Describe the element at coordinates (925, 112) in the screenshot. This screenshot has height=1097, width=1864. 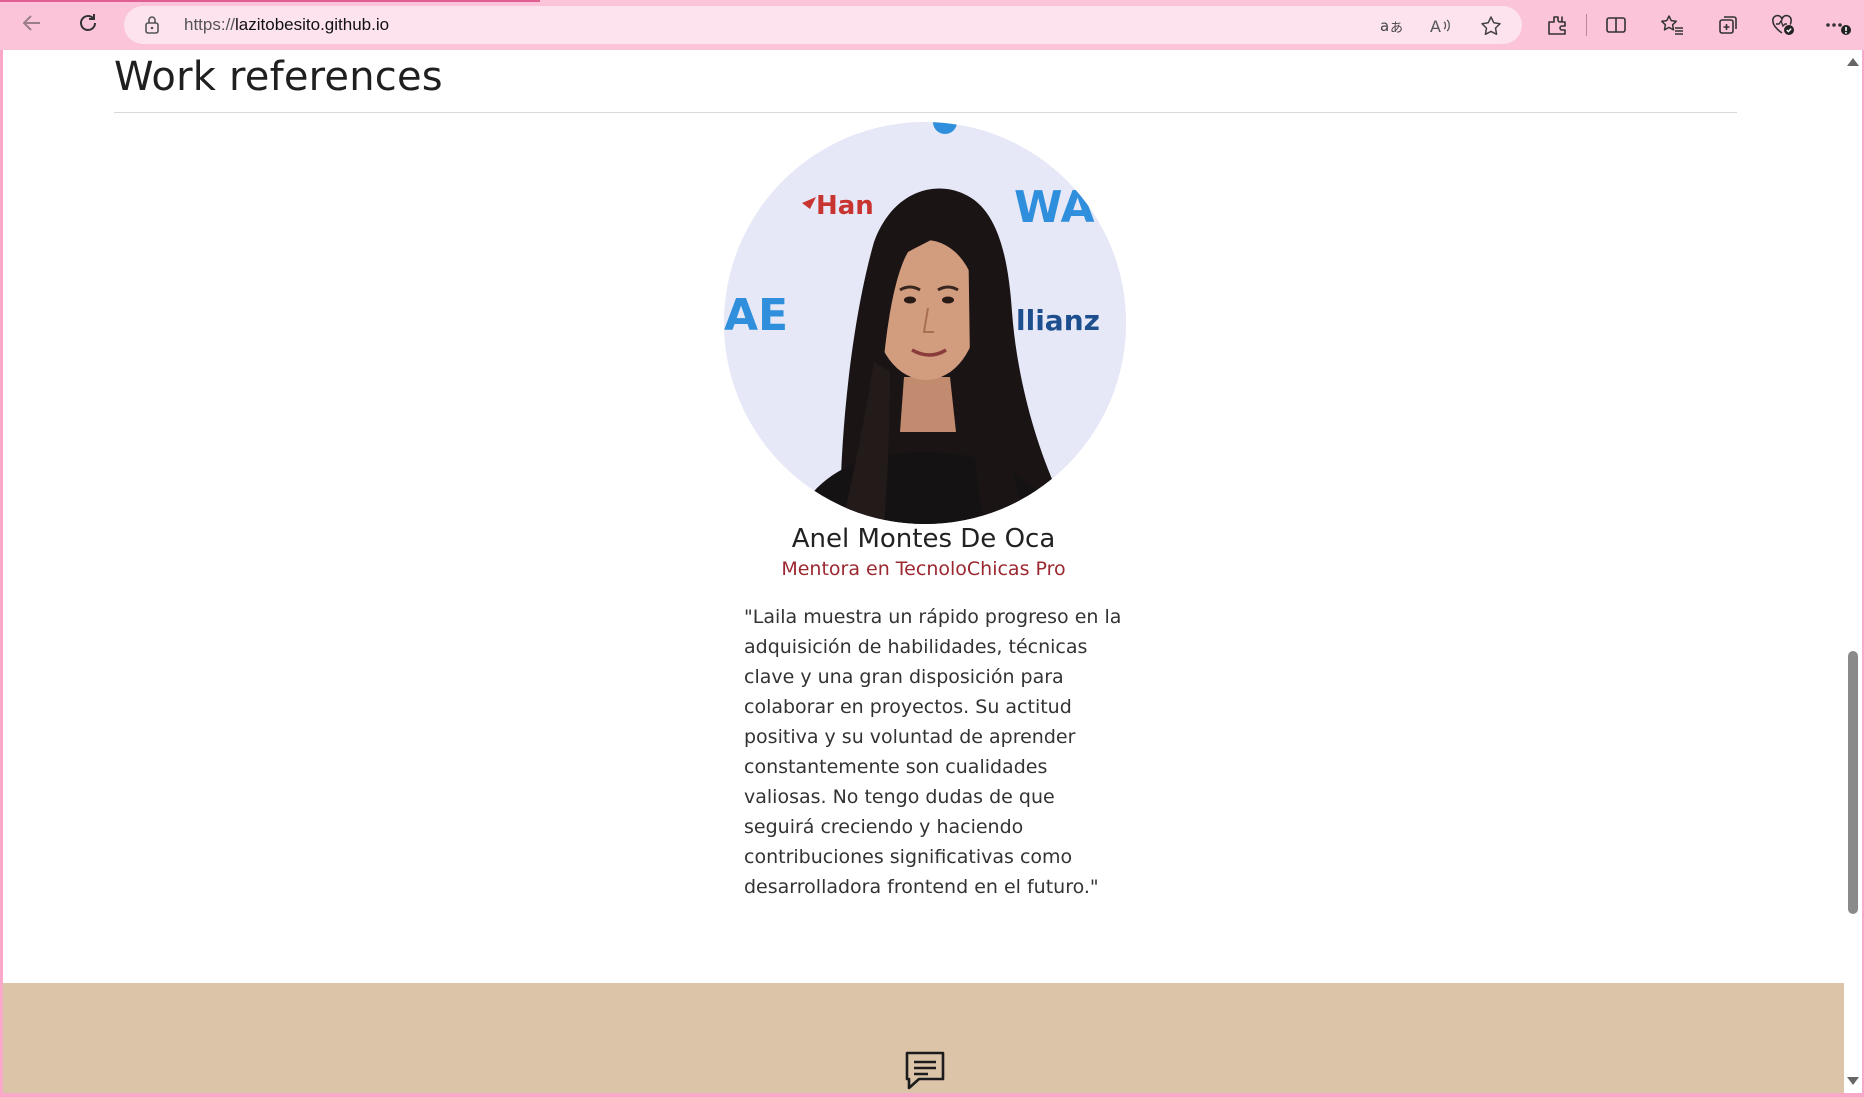
I see `section-divider` at that location.